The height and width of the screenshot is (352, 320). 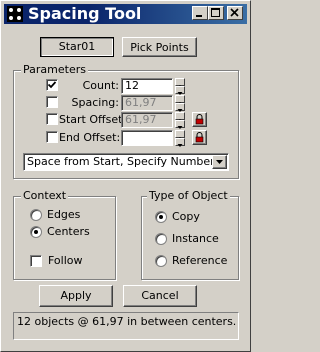 I want to click on reference-label: Reference, so click(x=200, y=260).